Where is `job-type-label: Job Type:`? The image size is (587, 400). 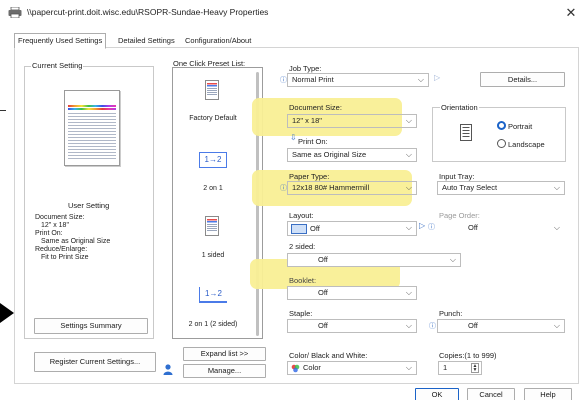
job-type-label: Job Type: is located at coordinates (305, 68).